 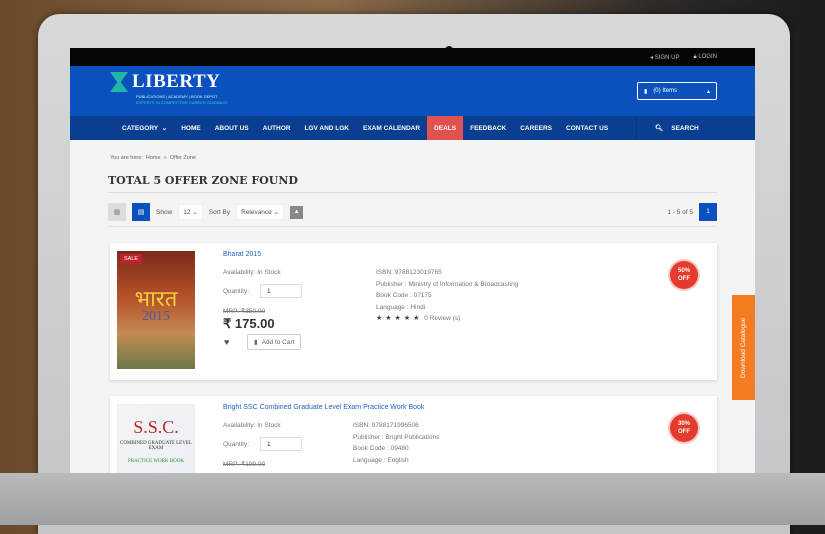 I want to click on isbn: ISBN: 9788171996506, so click(x=386, y=425).